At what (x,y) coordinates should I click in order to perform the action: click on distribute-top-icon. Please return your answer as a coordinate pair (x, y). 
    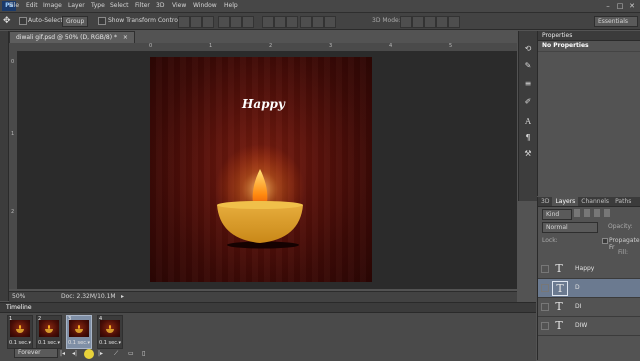
    Looking at the image, I should click on (268, 22).